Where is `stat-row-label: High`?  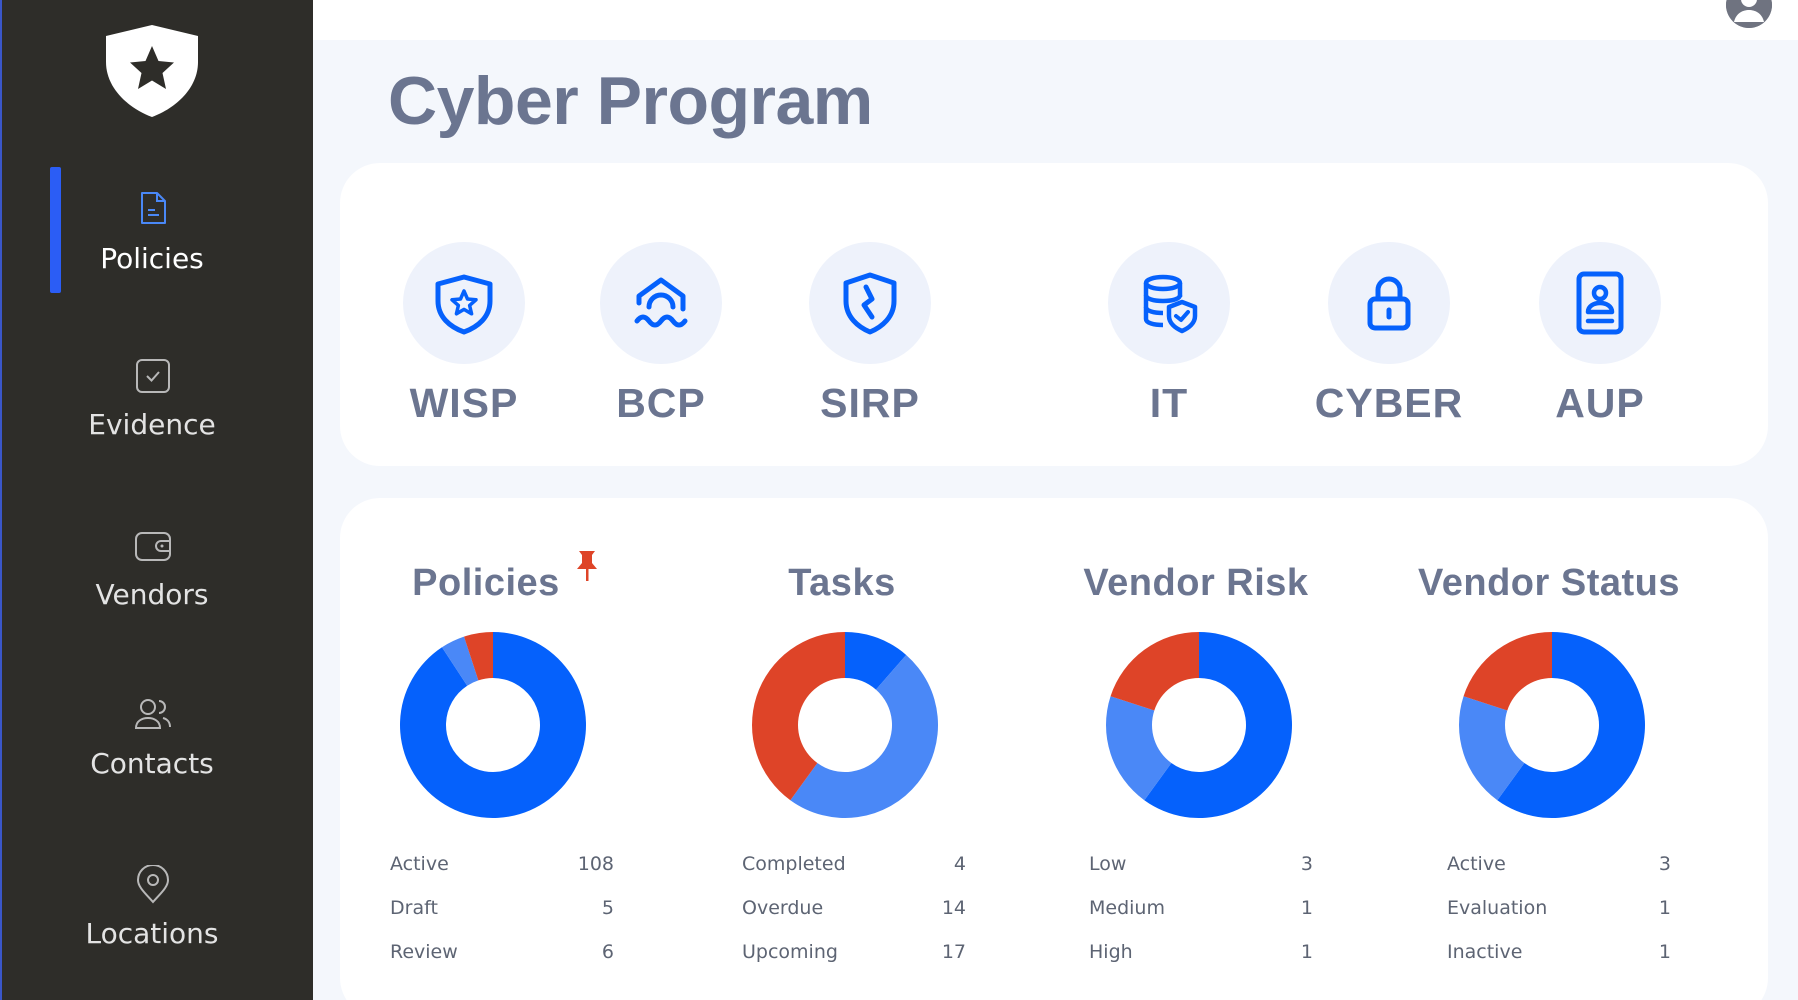 stat-row-label: High is located at coordinates (1111, 952).